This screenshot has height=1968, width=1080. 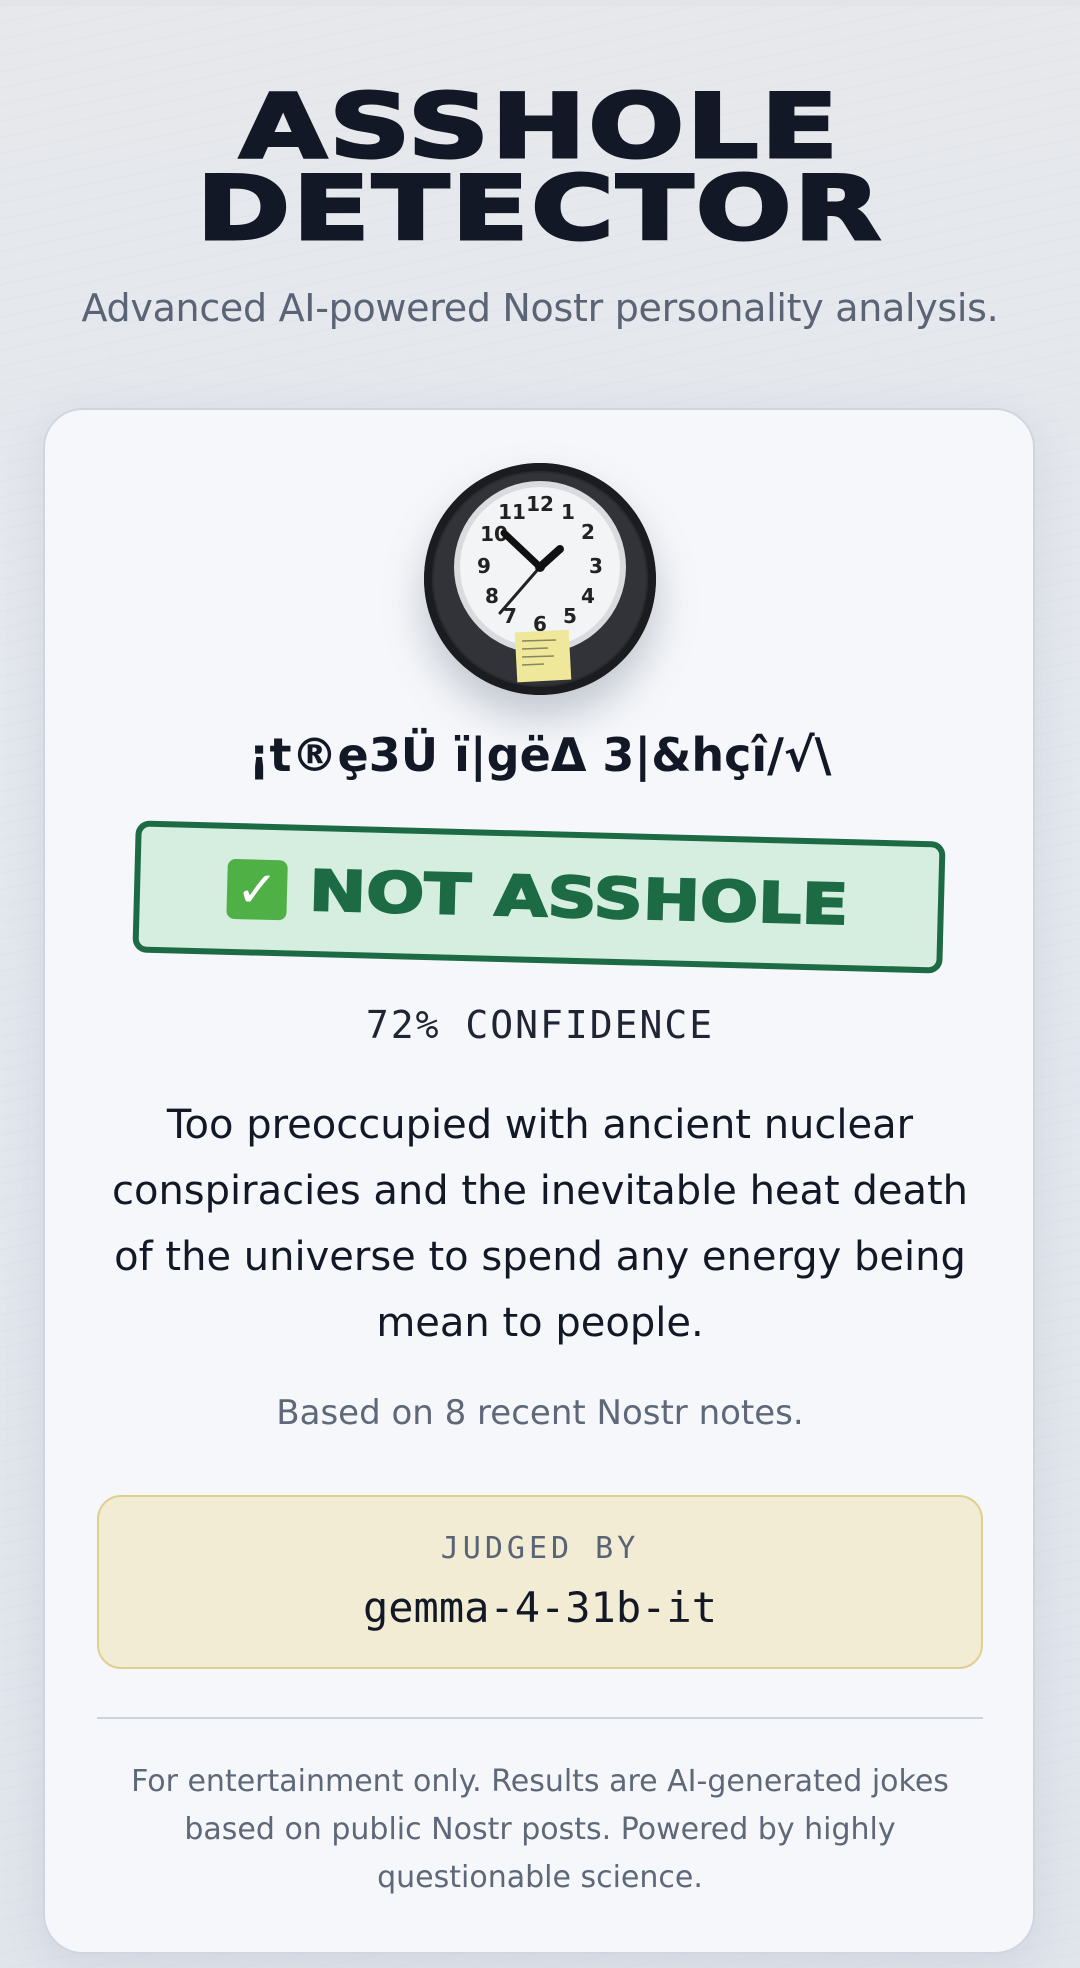 I want to click on page-title: ASSHOLE DETECTOR, so click(x=540, y=167).